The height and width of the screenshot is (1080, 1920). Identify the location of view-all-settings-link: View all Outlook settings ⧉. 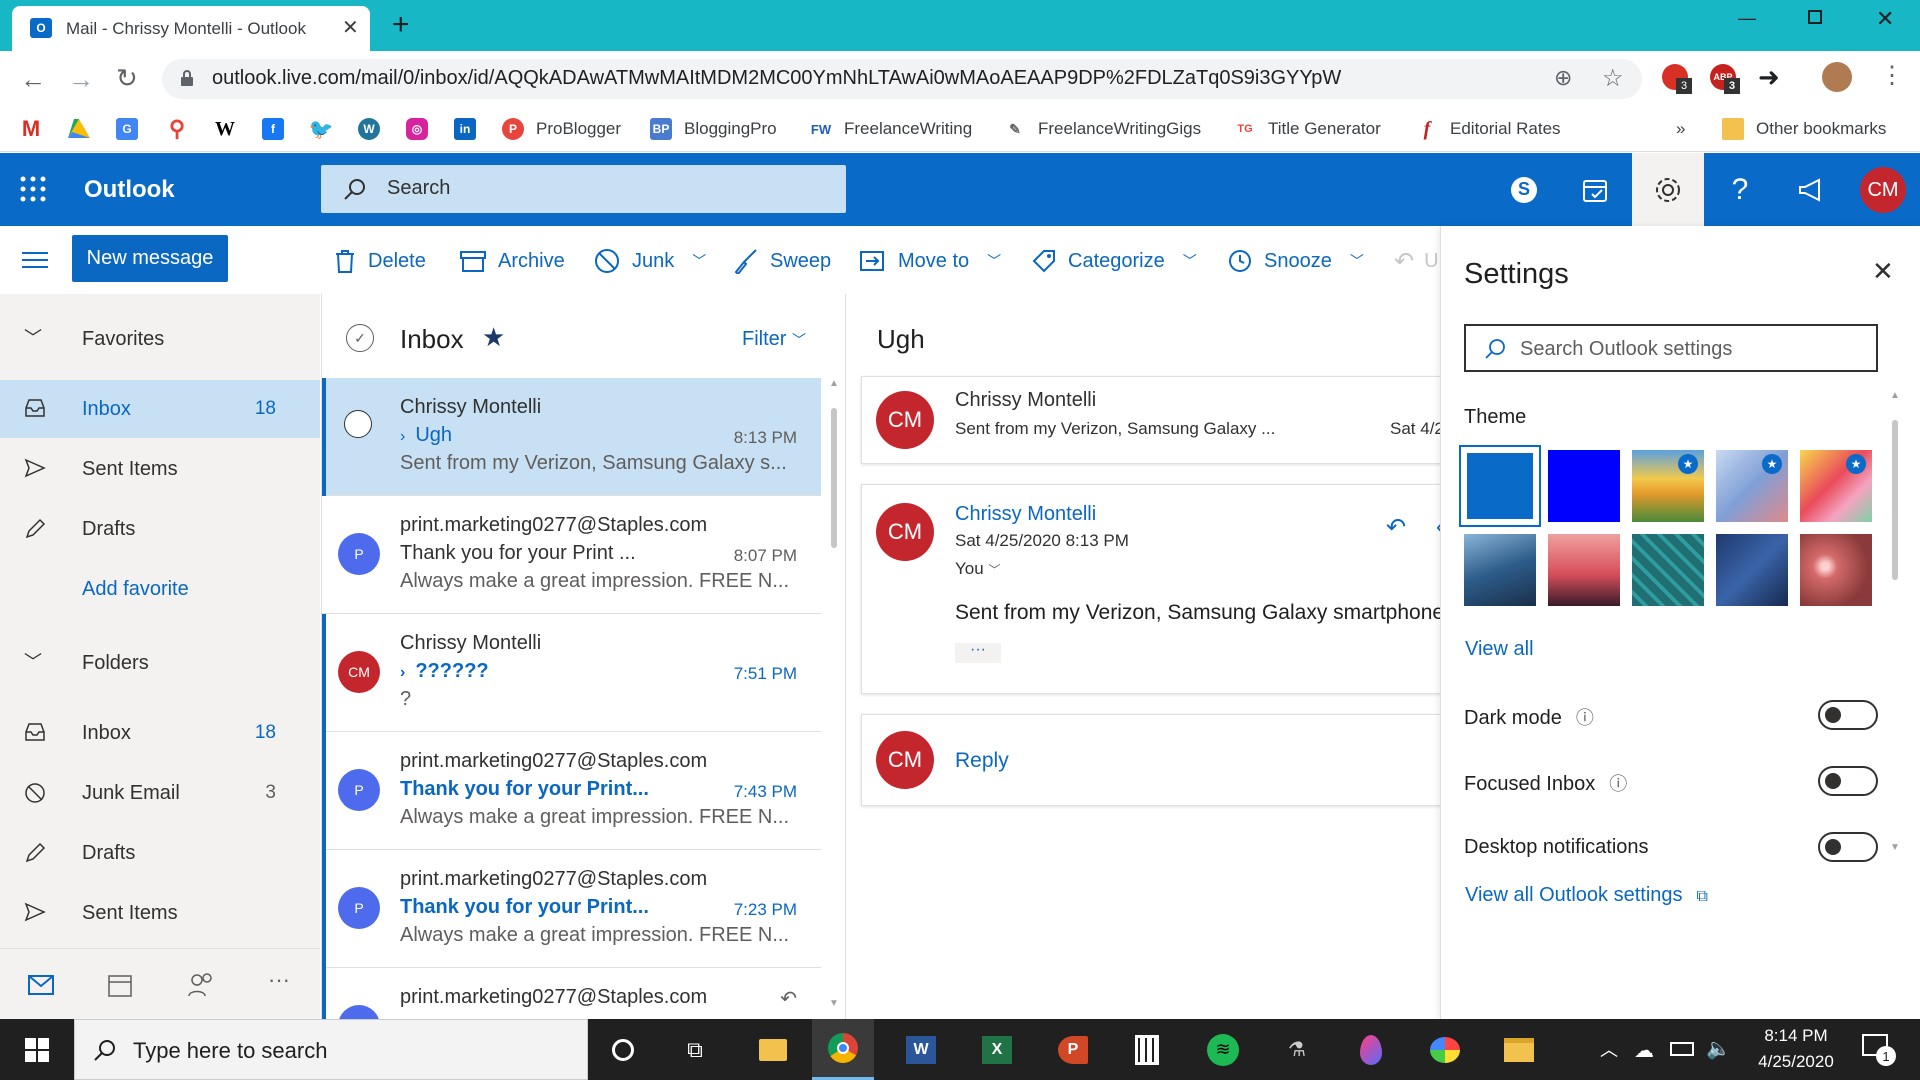
(1586, 895).